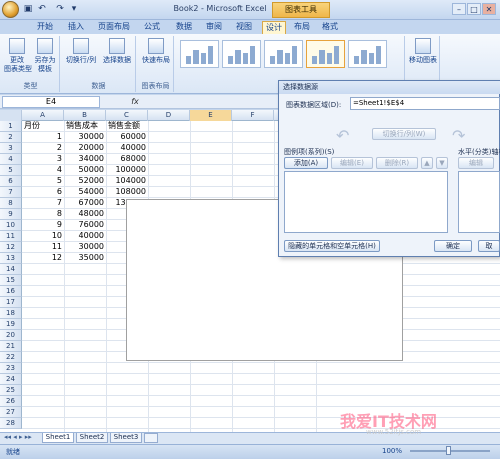 This screenshot has width=500, height=459. Describe the element at coordinates (11, 137) in the screenshot. I see `row-header: 2` at that location.